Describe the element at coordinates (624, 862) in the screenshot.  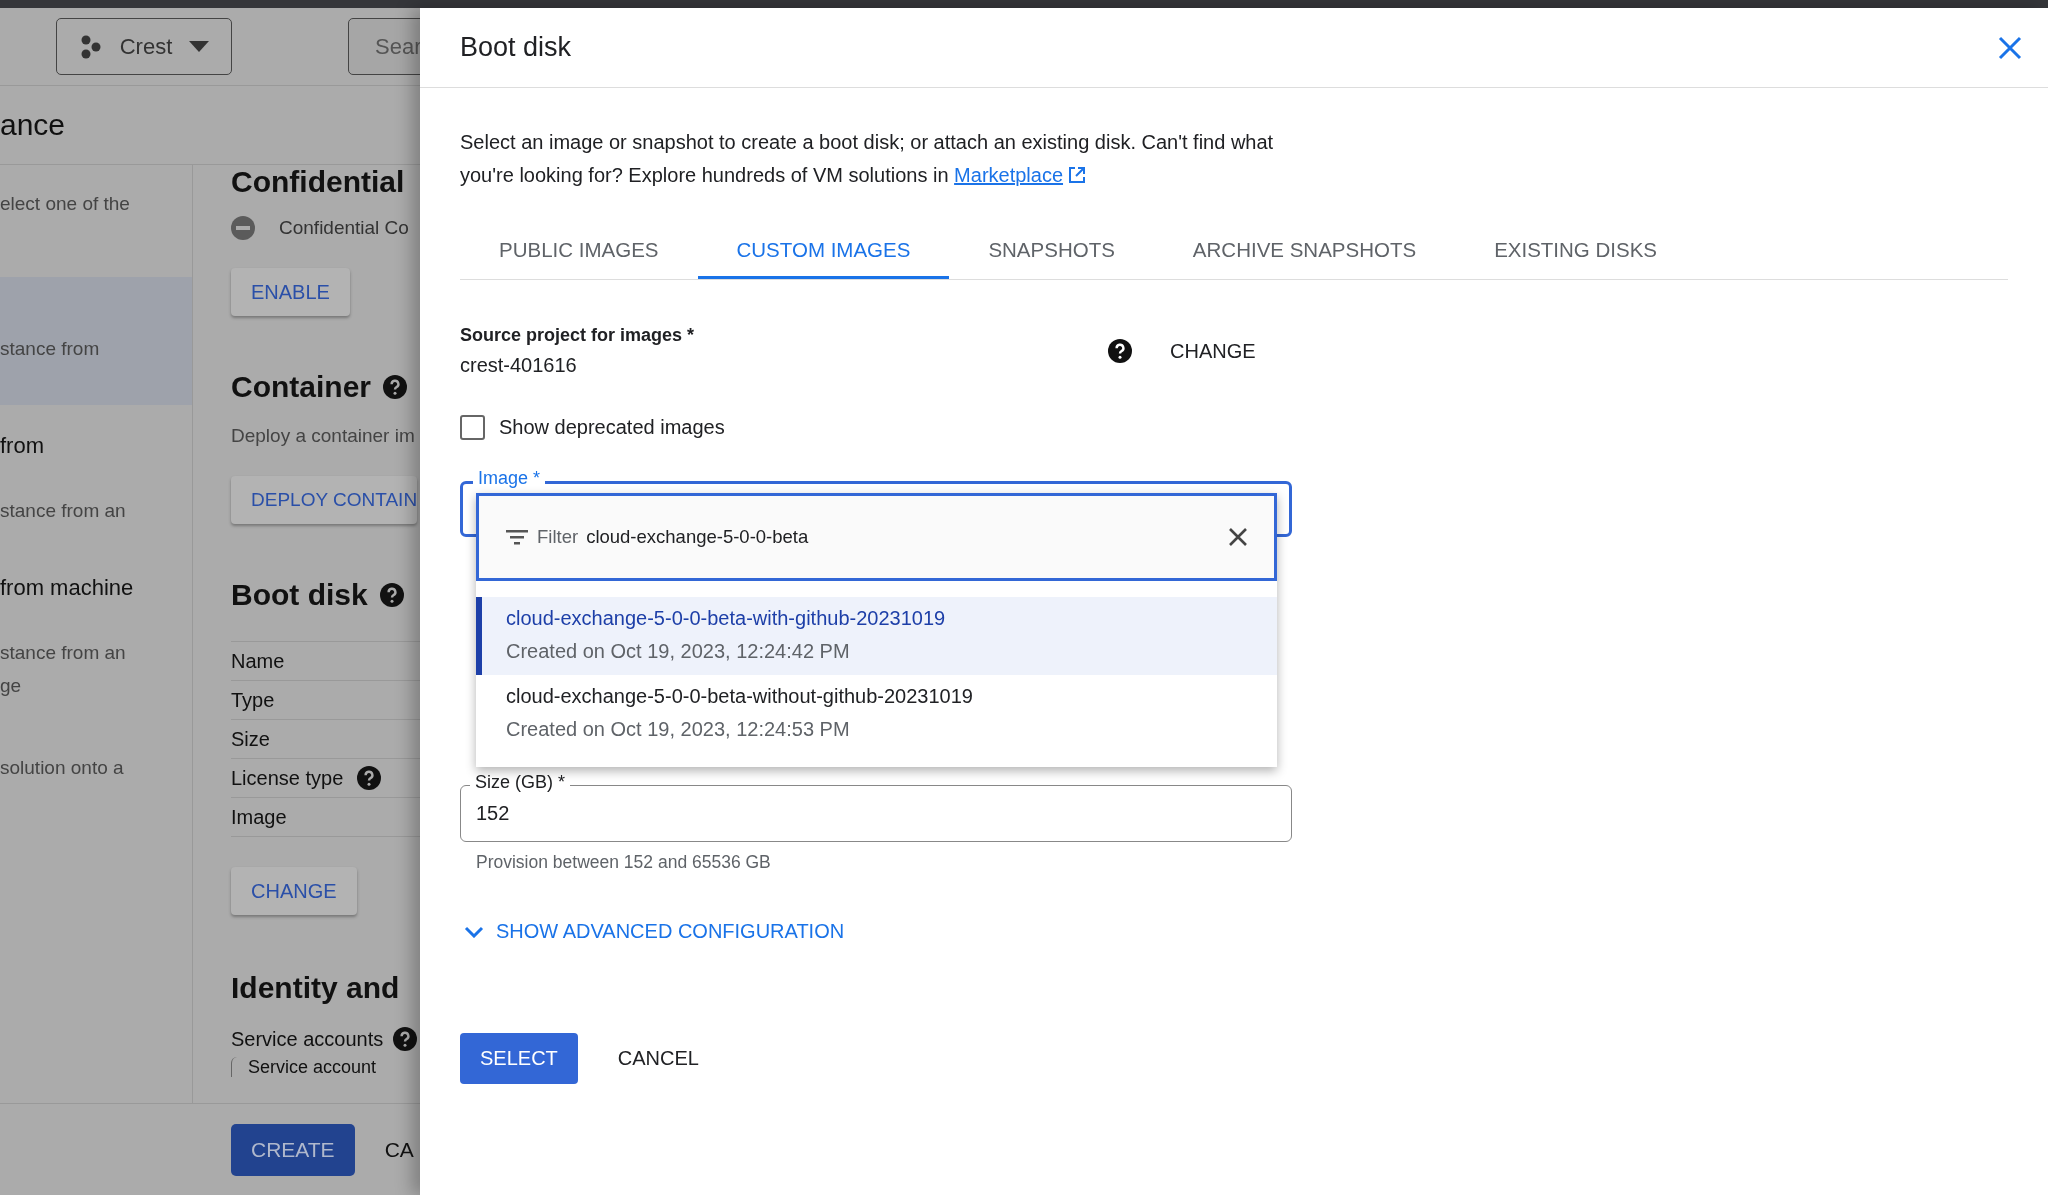
I see `field-hint: Provision between 152 and 65536 GB` at that location.